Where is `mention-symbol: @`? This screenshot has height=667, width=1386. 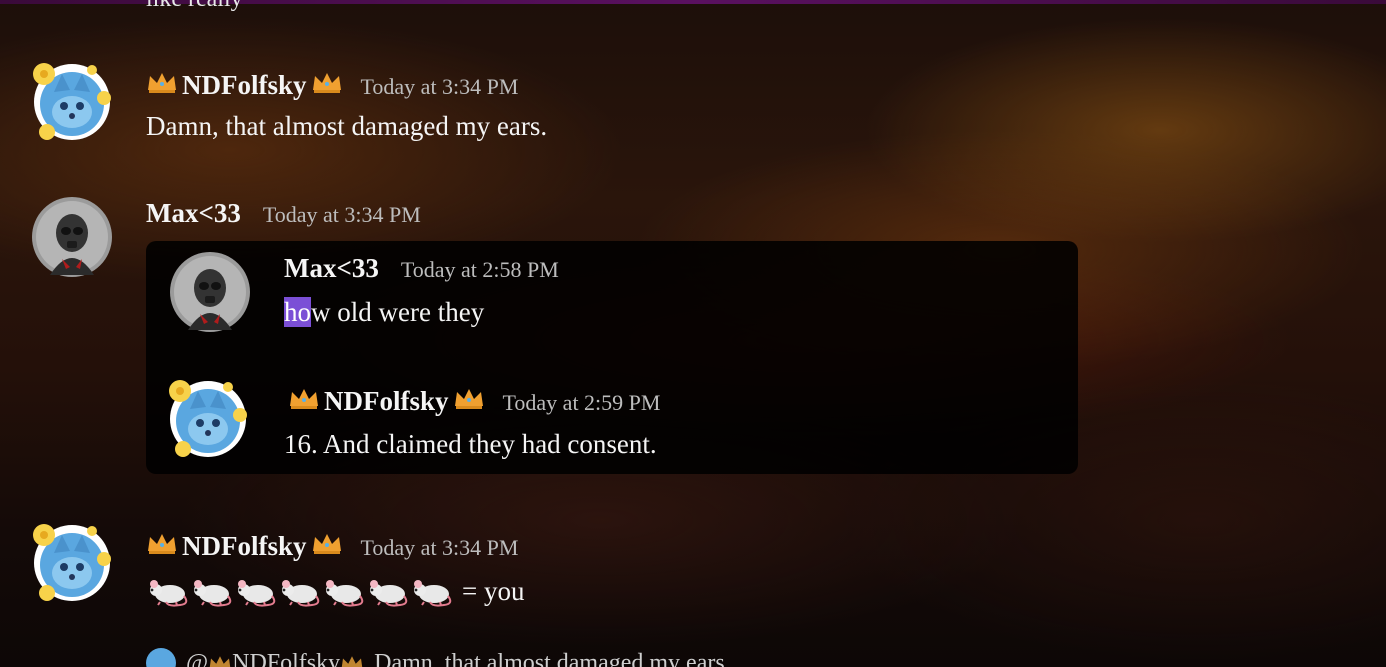 mention-symbol: @ is located at coordinates (197, 658).